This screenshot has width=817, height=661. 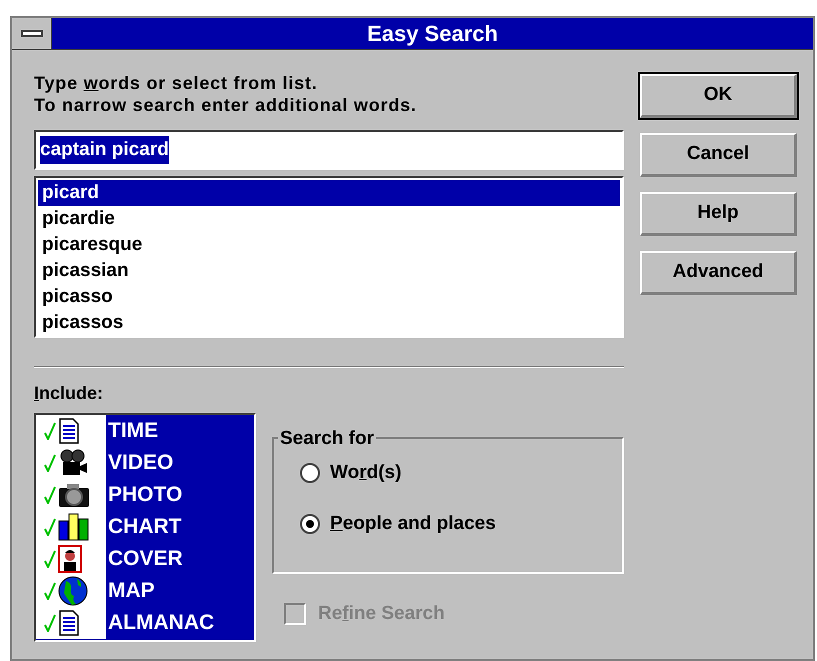 What do you see at coordinates (176, 83) in the screenshot?
I see `instruction-text: Type words or select from list.` at bounding box center [176, 83].